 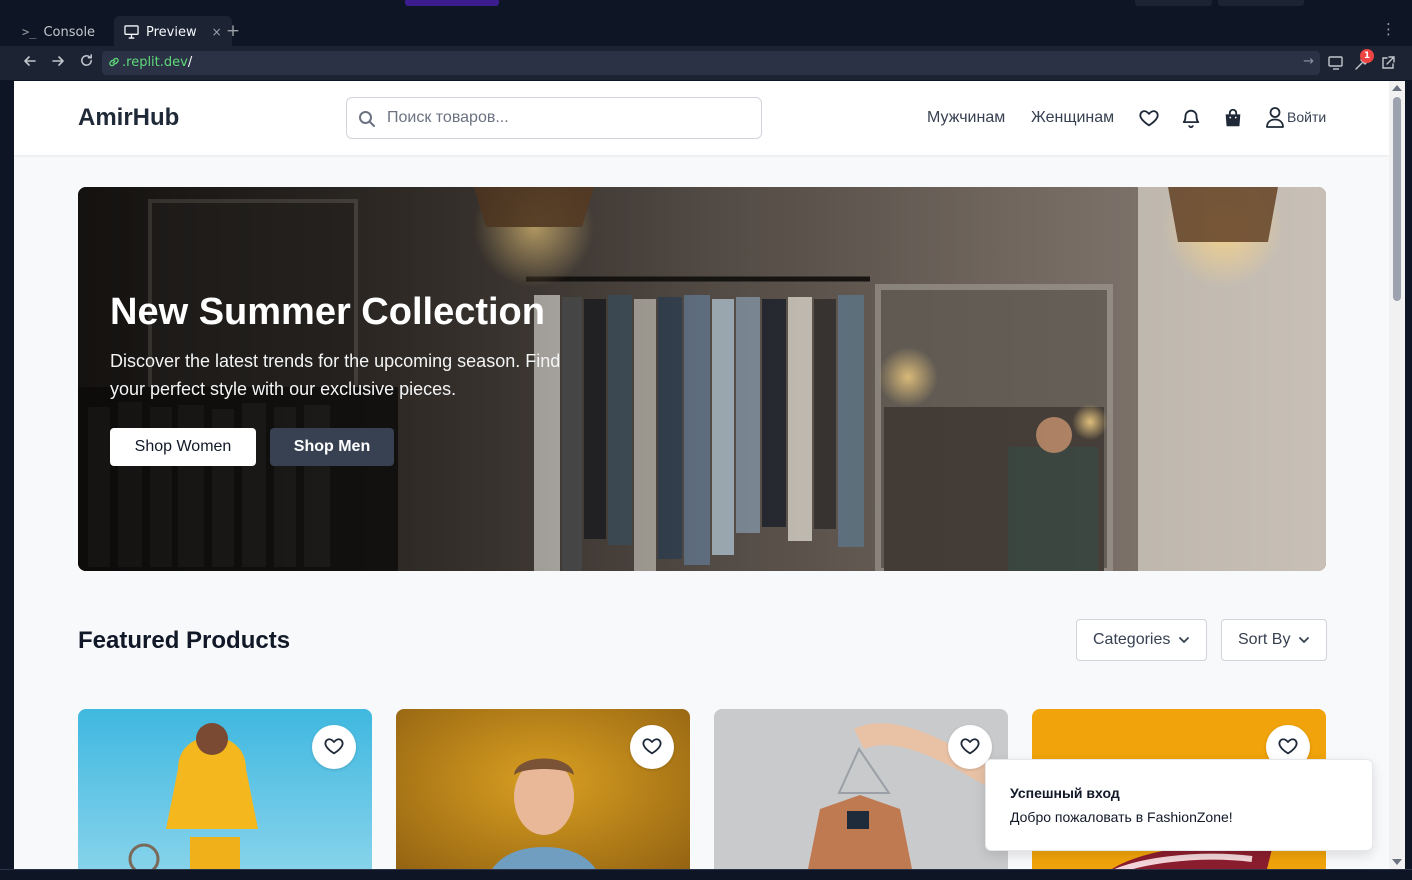 I want to click on tab-console: >_ Console, so click(x=58, y=32).